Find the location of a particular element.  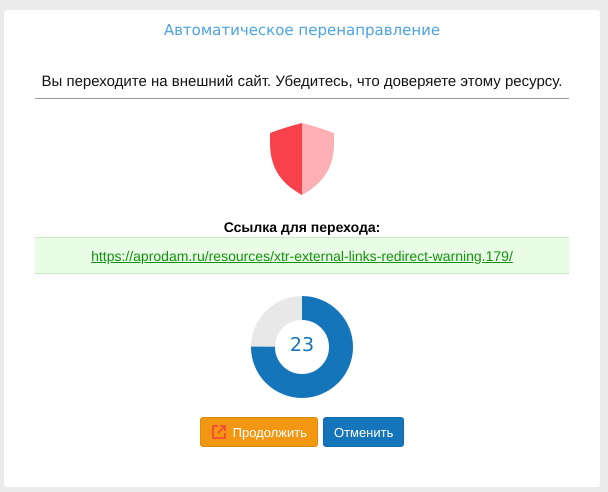

cancel-button: Отменить is located at coordinates (363, 432).